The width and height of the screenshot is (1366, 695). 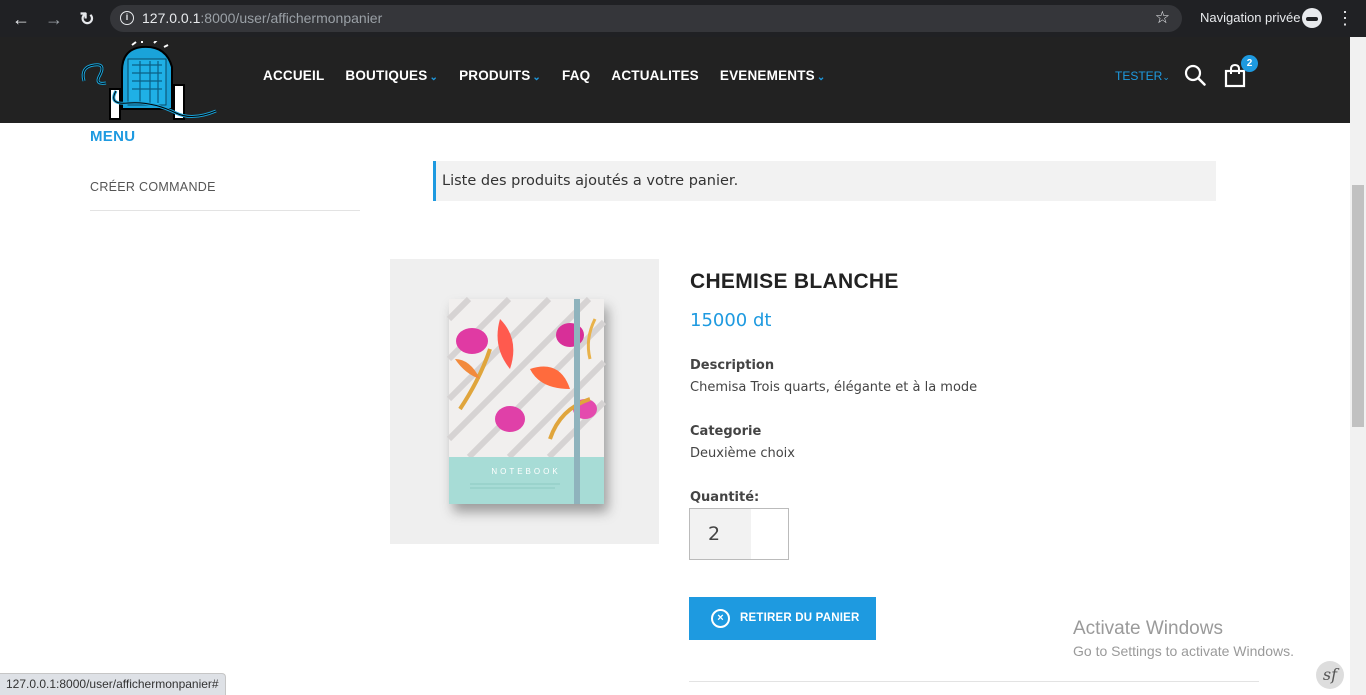 I want to click on forward-icon: →, so click(x=54, y=19).